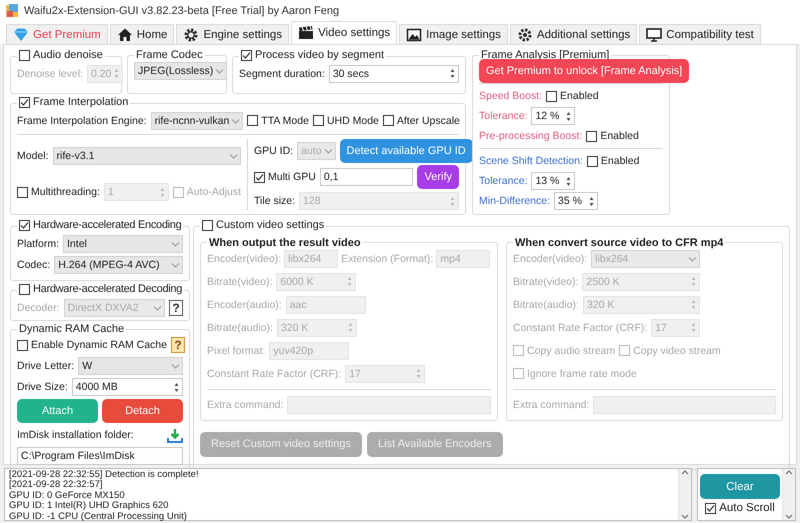 This screenshot has width=800, height=523. What do you see at coordinates (503, 181) in the screenshot?
I see `field-label: Tolerance:` at bounding box center [503, 181].